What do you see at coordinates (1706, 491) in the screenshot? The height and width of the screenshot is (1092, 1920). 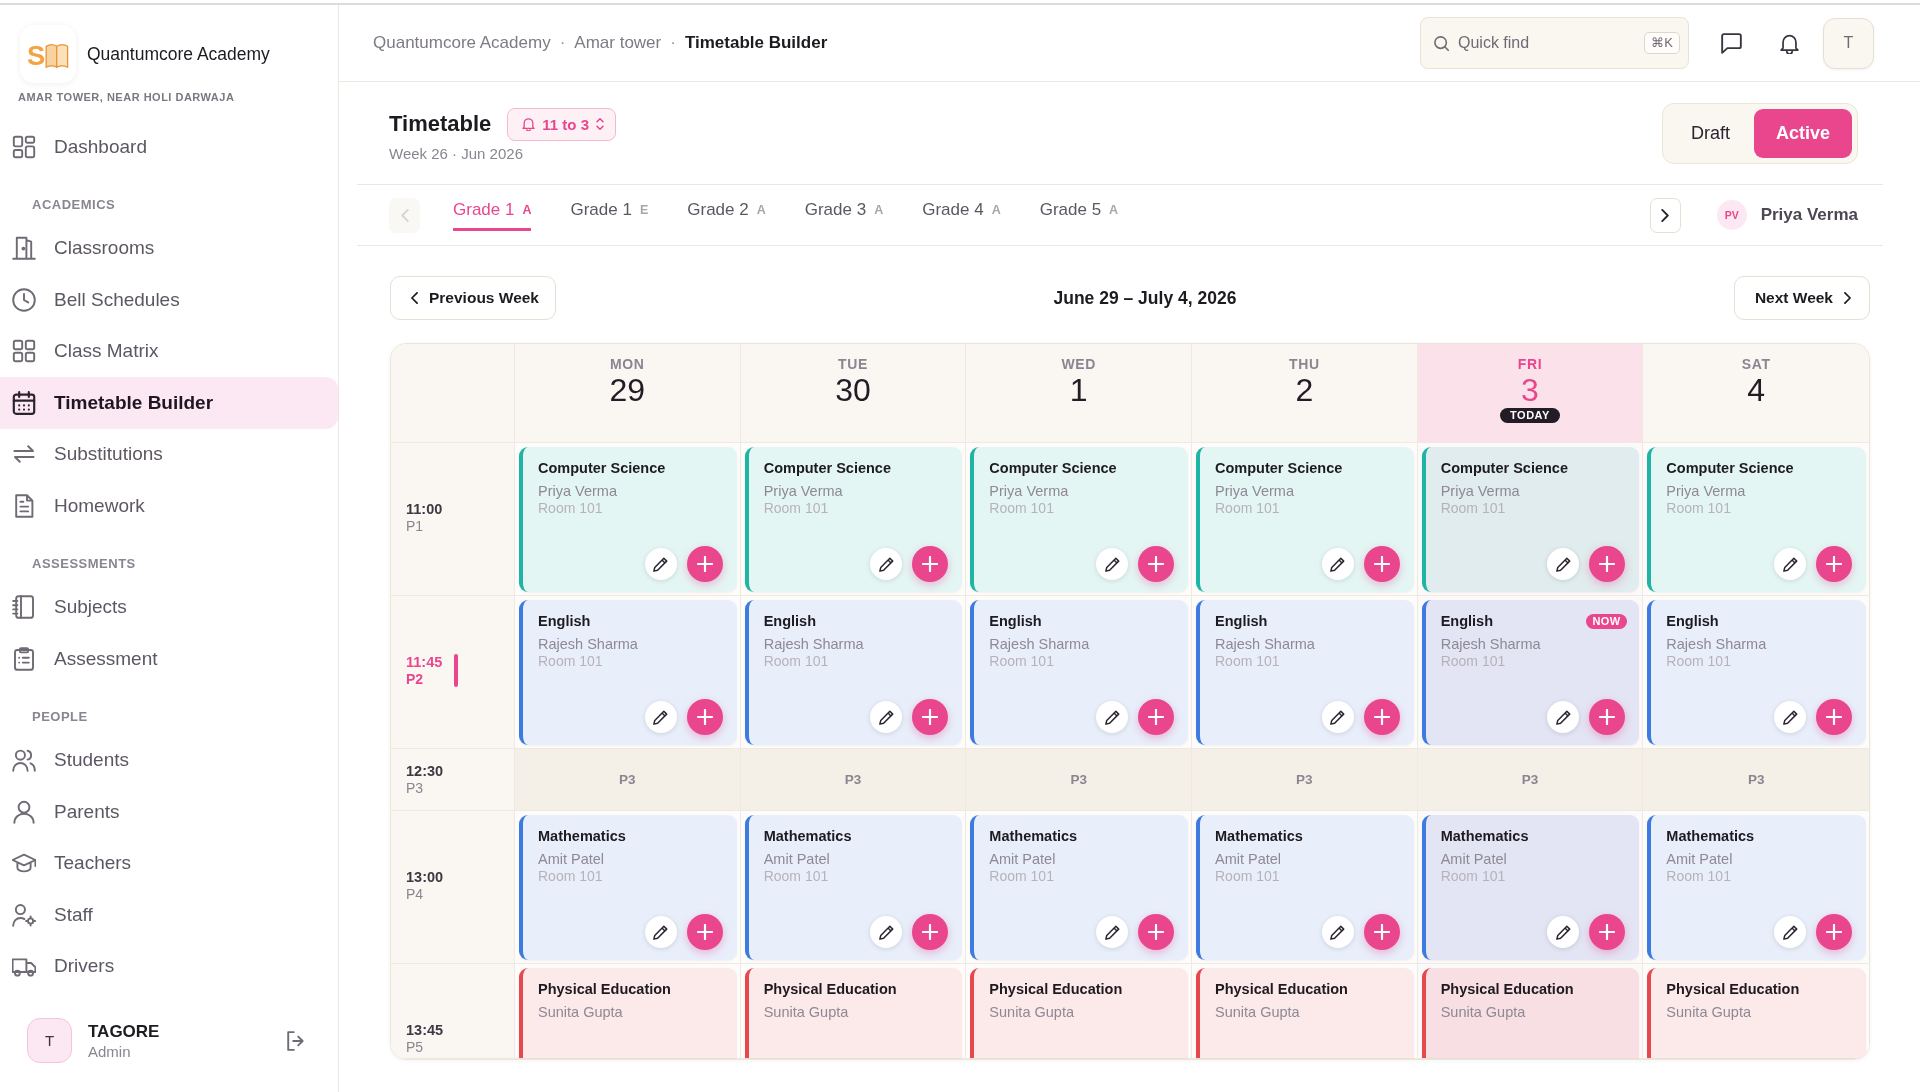 I see `teacher-name: Priya Verma` at bounding box center [1706, 491].